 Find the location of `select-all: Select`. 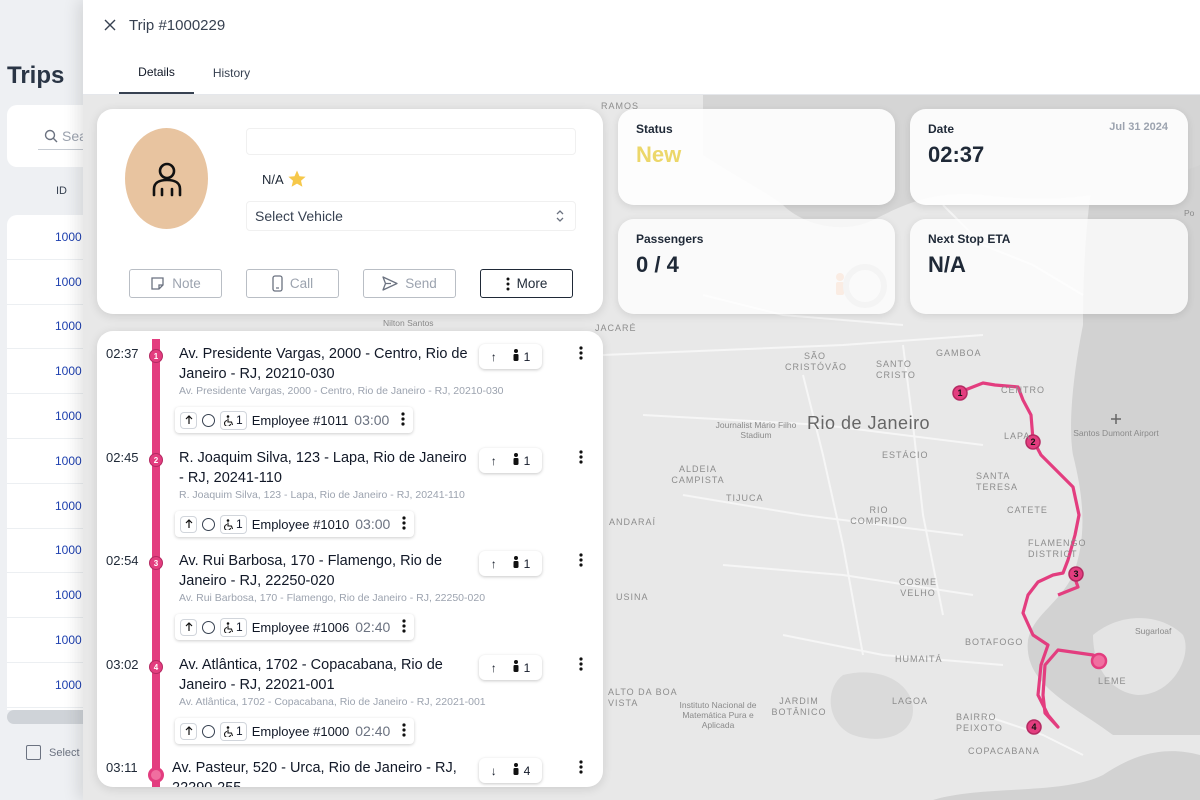

select-all: Select is located at coordinates (53, 752).